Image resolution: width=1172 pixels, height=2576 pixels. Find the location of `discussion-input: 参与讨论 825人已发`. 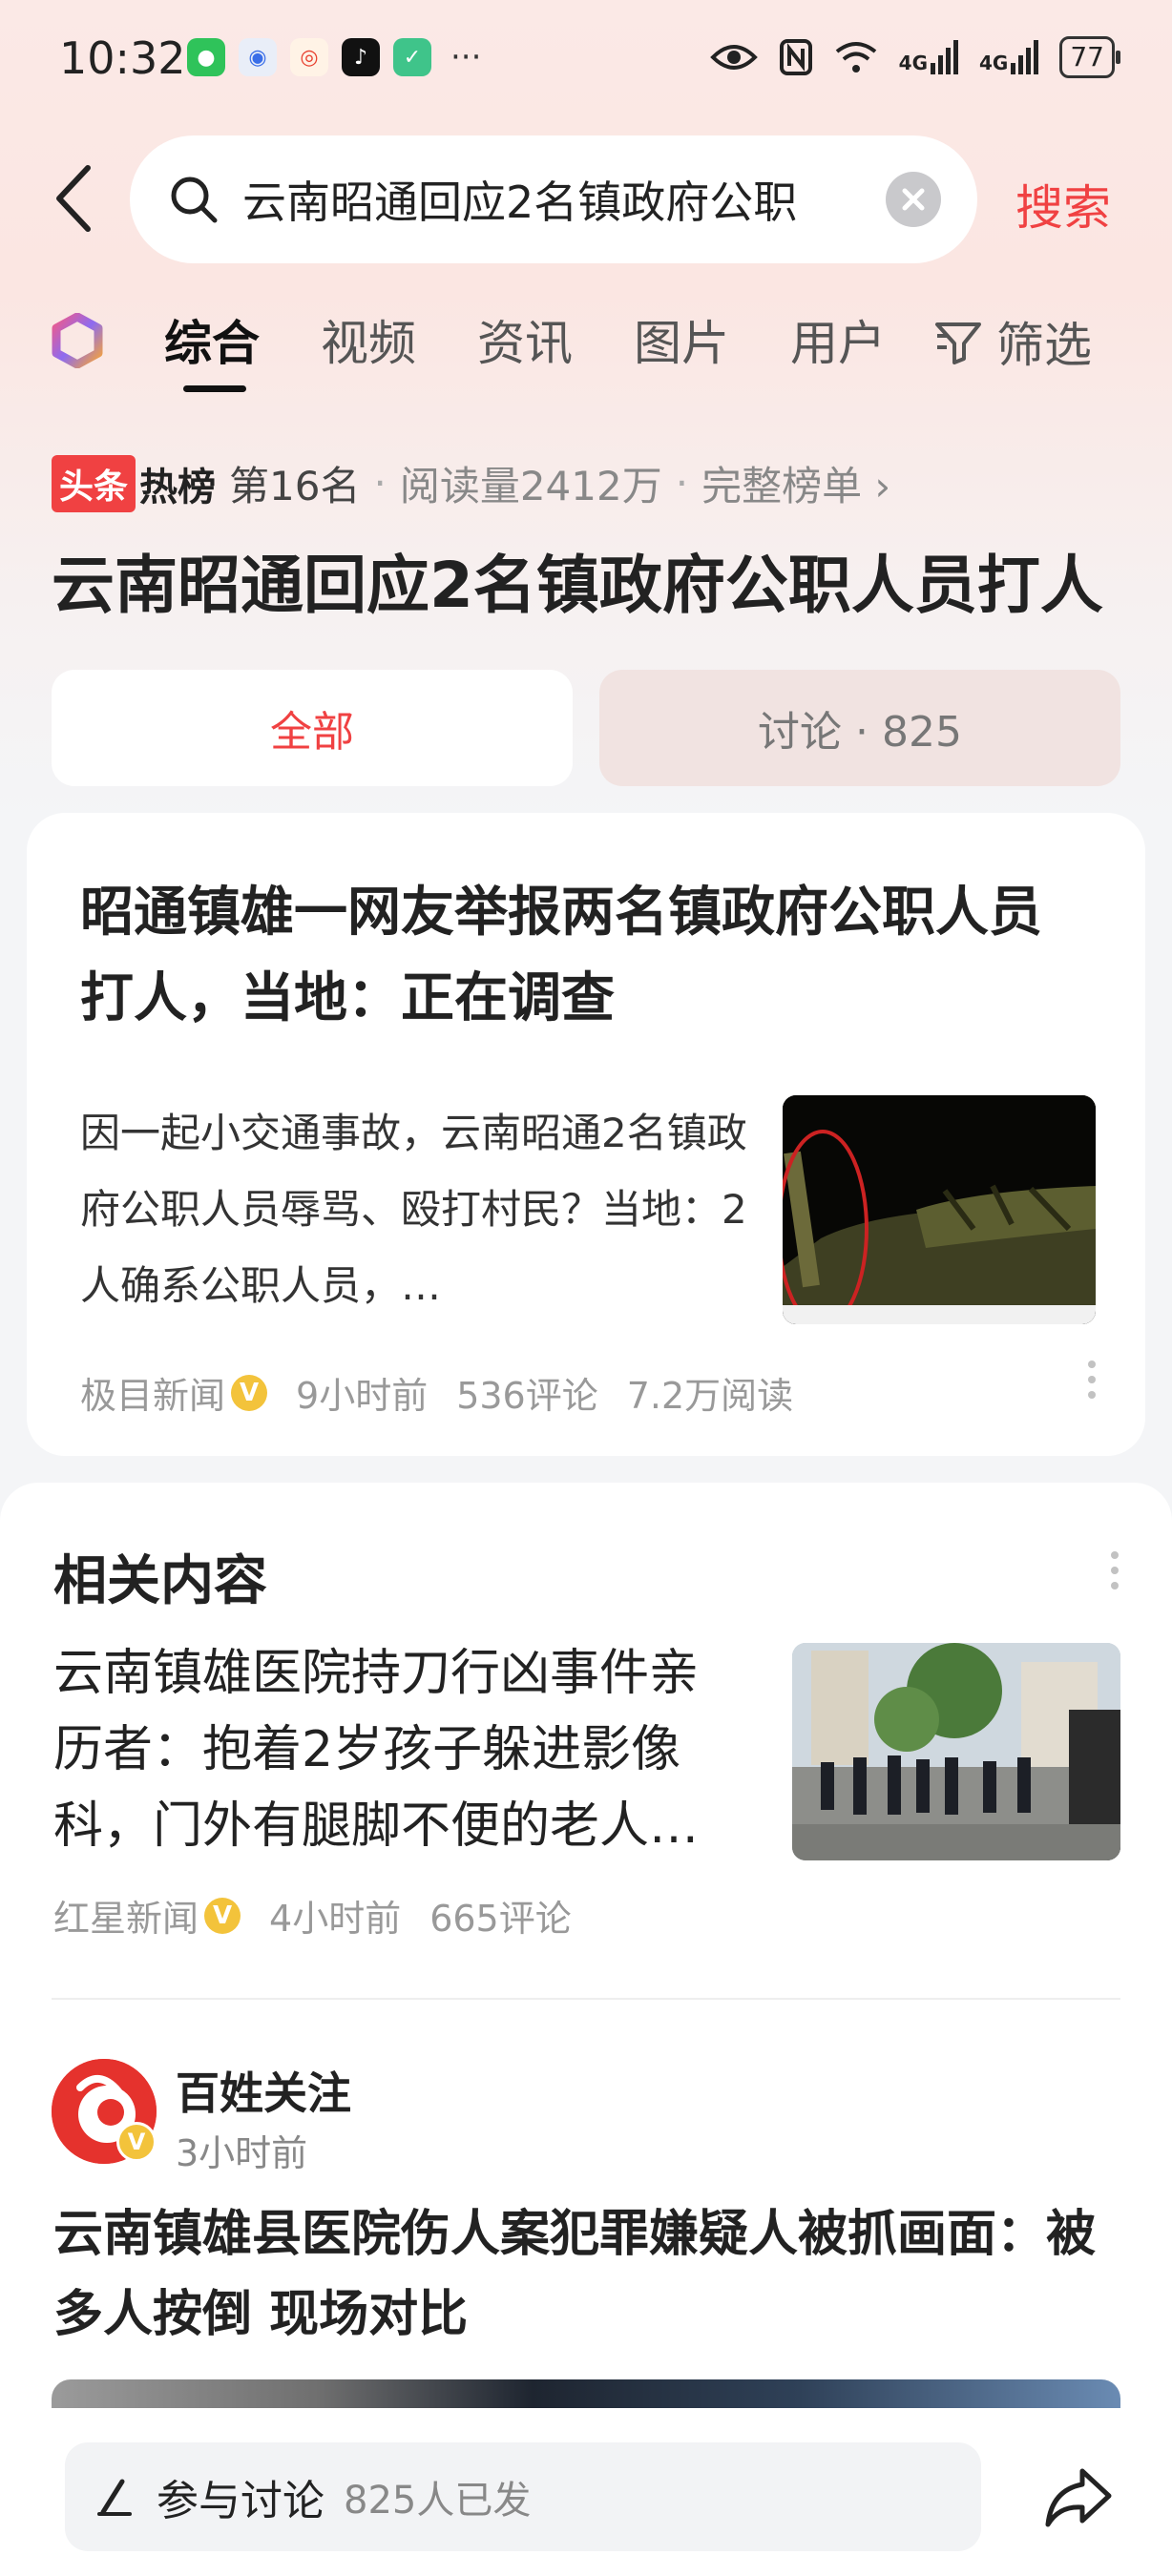

discussion-input: 参与讨论 825人已发 is located at coordinates (523, 2496).